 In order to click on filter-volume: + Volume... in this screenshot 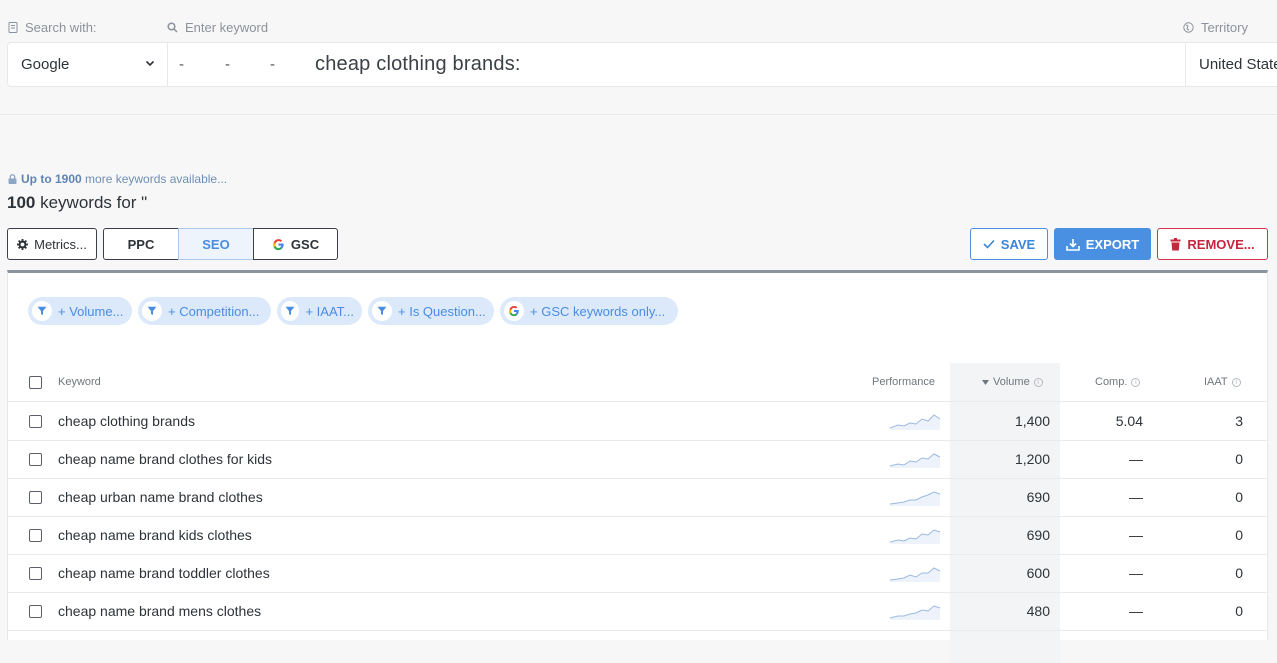, I will do `click(80, 311)`.